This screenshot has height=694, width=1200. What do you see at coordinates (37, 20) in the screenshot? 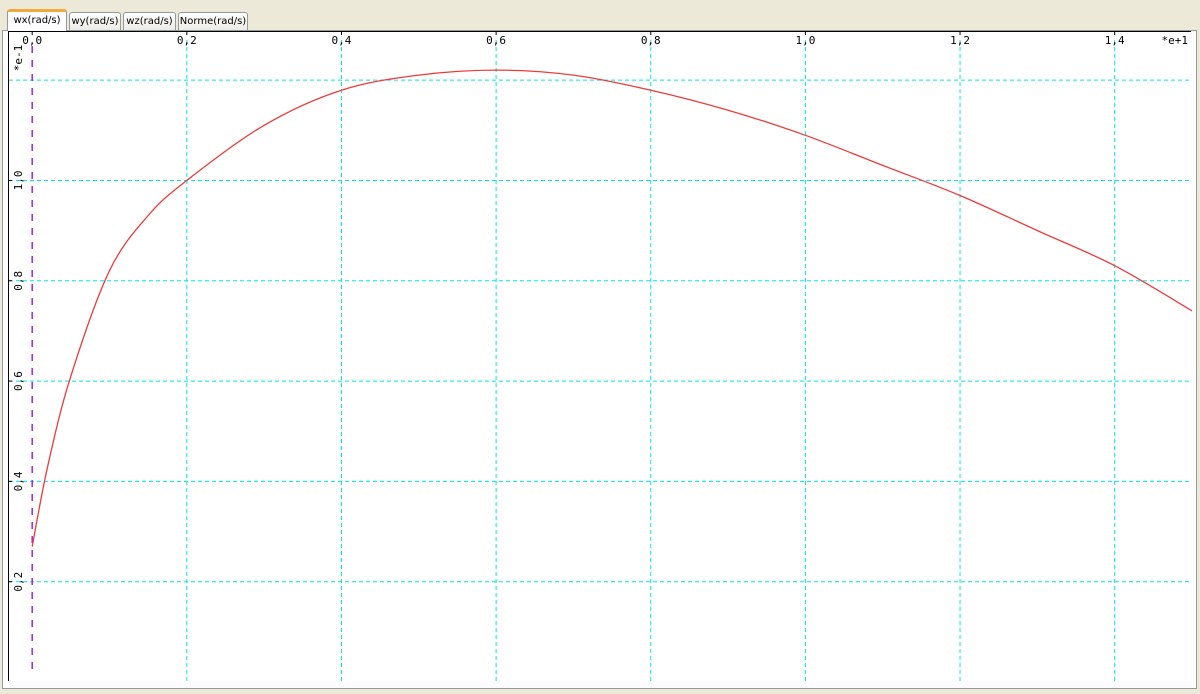
I see `tab-wx: wx(rad/s)` at bounding box center [37, 20].